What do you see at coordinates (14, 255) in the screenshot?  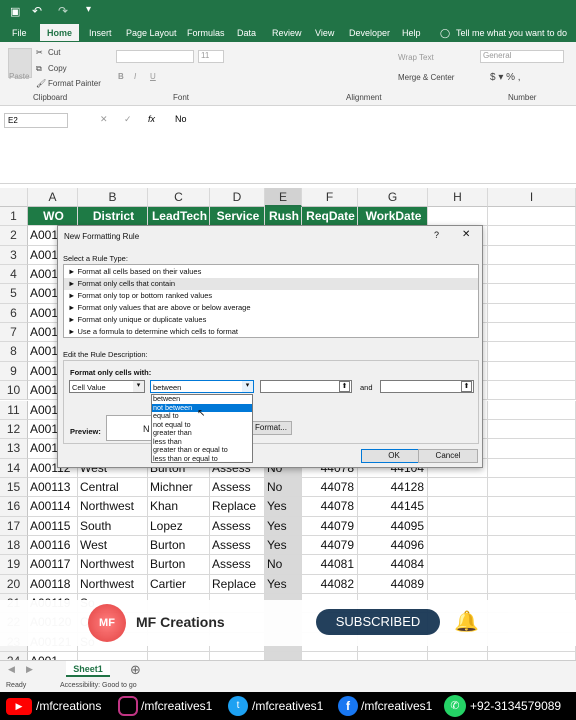 I see `row-header-3: 3` at bounding box center [14, 255].